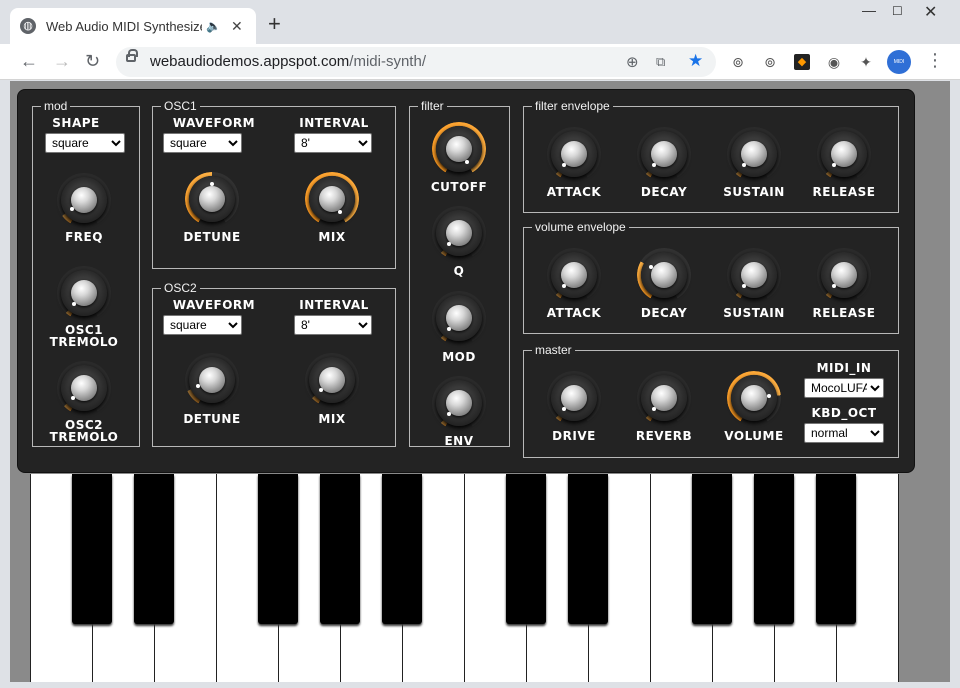 Image resolution: width=960 pixels, height=688 pixels. Describe the element at coordinates (124, 26) in the screenshot. I see `tab-title: Web Audio MIDI Synthesizer` at that location.